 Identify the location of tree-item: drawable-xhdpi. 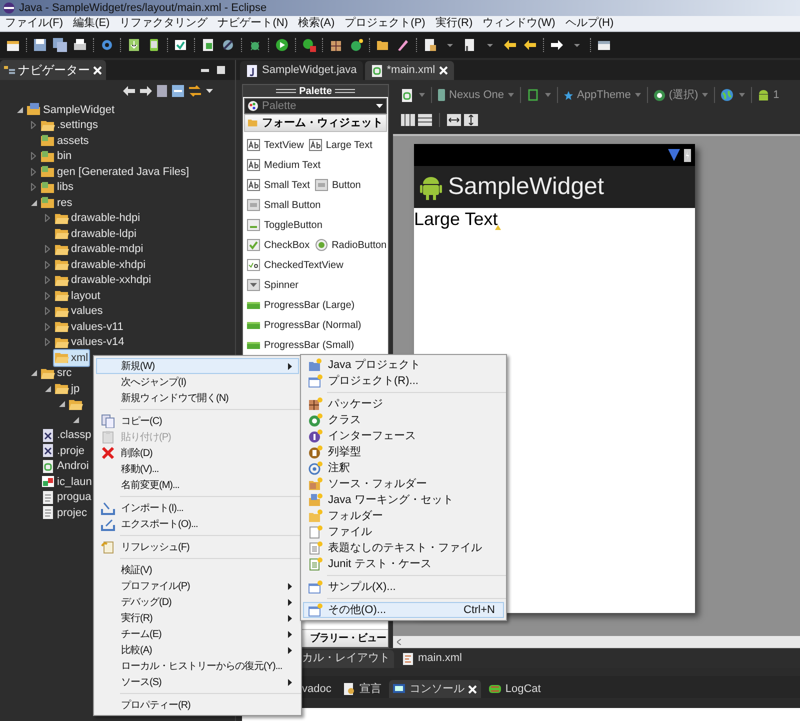
(100, 265).